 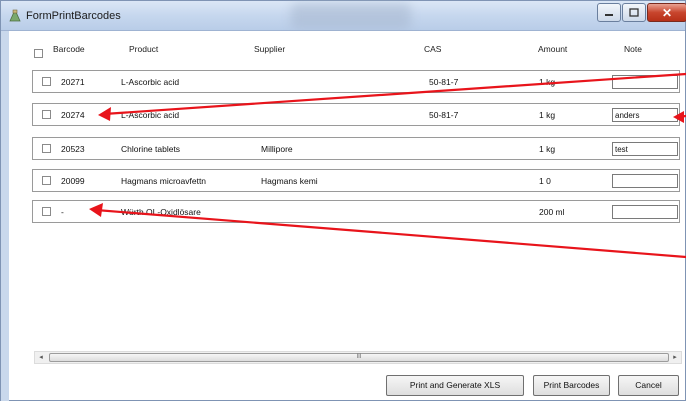 What do you see at coordinates (164, 181) in the screenshot?
I see `product-cell: Hagmans microavfettn` at bounding box center [164, 181].